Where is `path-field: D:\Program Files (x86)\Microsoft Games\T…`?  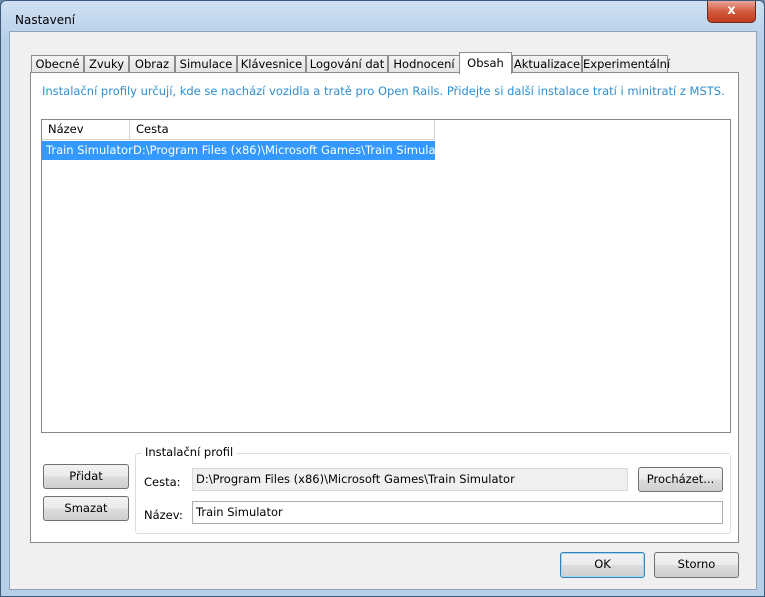
path-field: D:\Program Files (x86)\Microsoft Games\T… is located at coordinates (410, 479).